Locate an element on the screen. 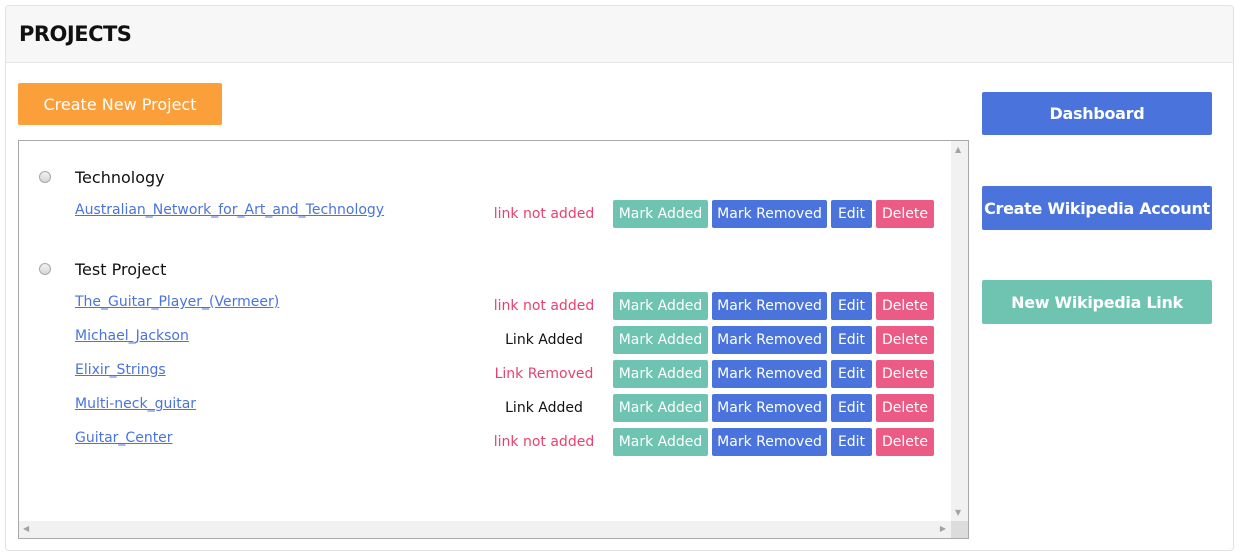 Image resolution: width=1244 pixels, height=556 pixels. link-title: Multi-neck_guitar is located at coordinates (135, 404).